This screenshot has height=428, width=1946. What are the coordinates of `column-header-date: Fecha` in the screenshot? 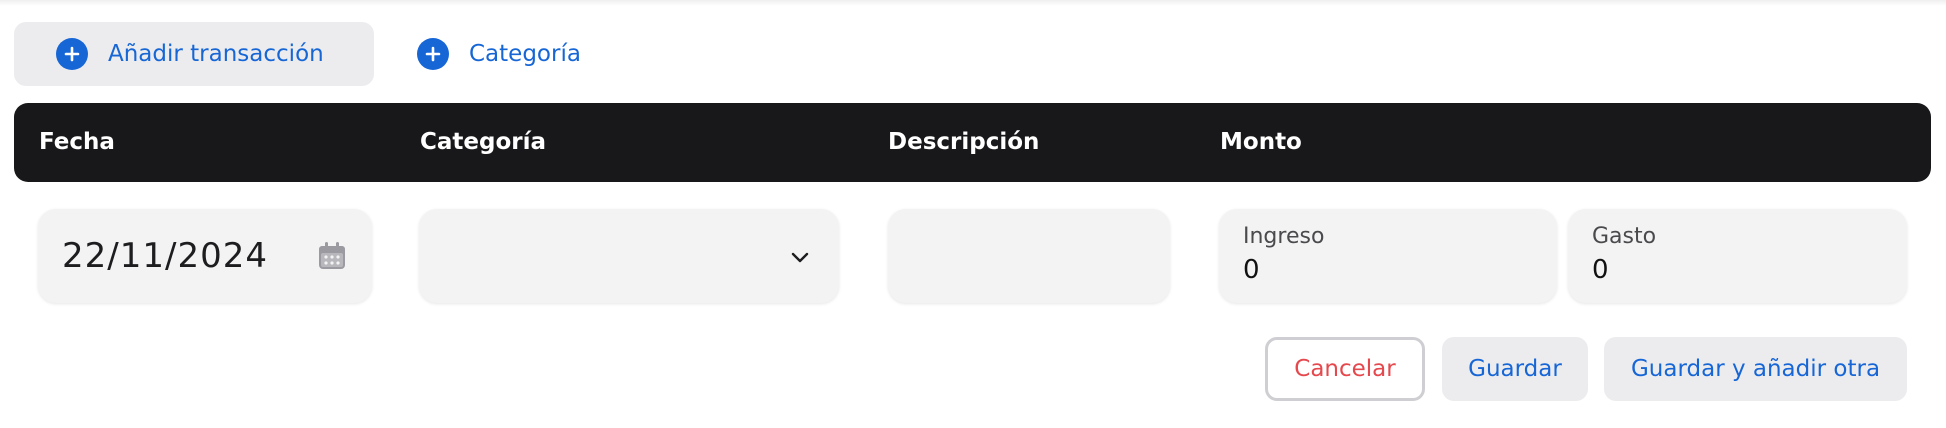 It's located at (77, 142).